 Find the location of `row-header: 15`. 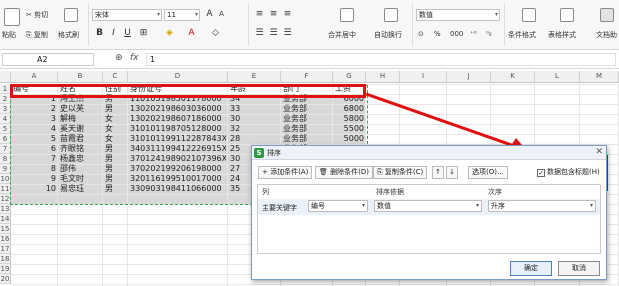

row-header: 15 is located at coordinates (5, 229).